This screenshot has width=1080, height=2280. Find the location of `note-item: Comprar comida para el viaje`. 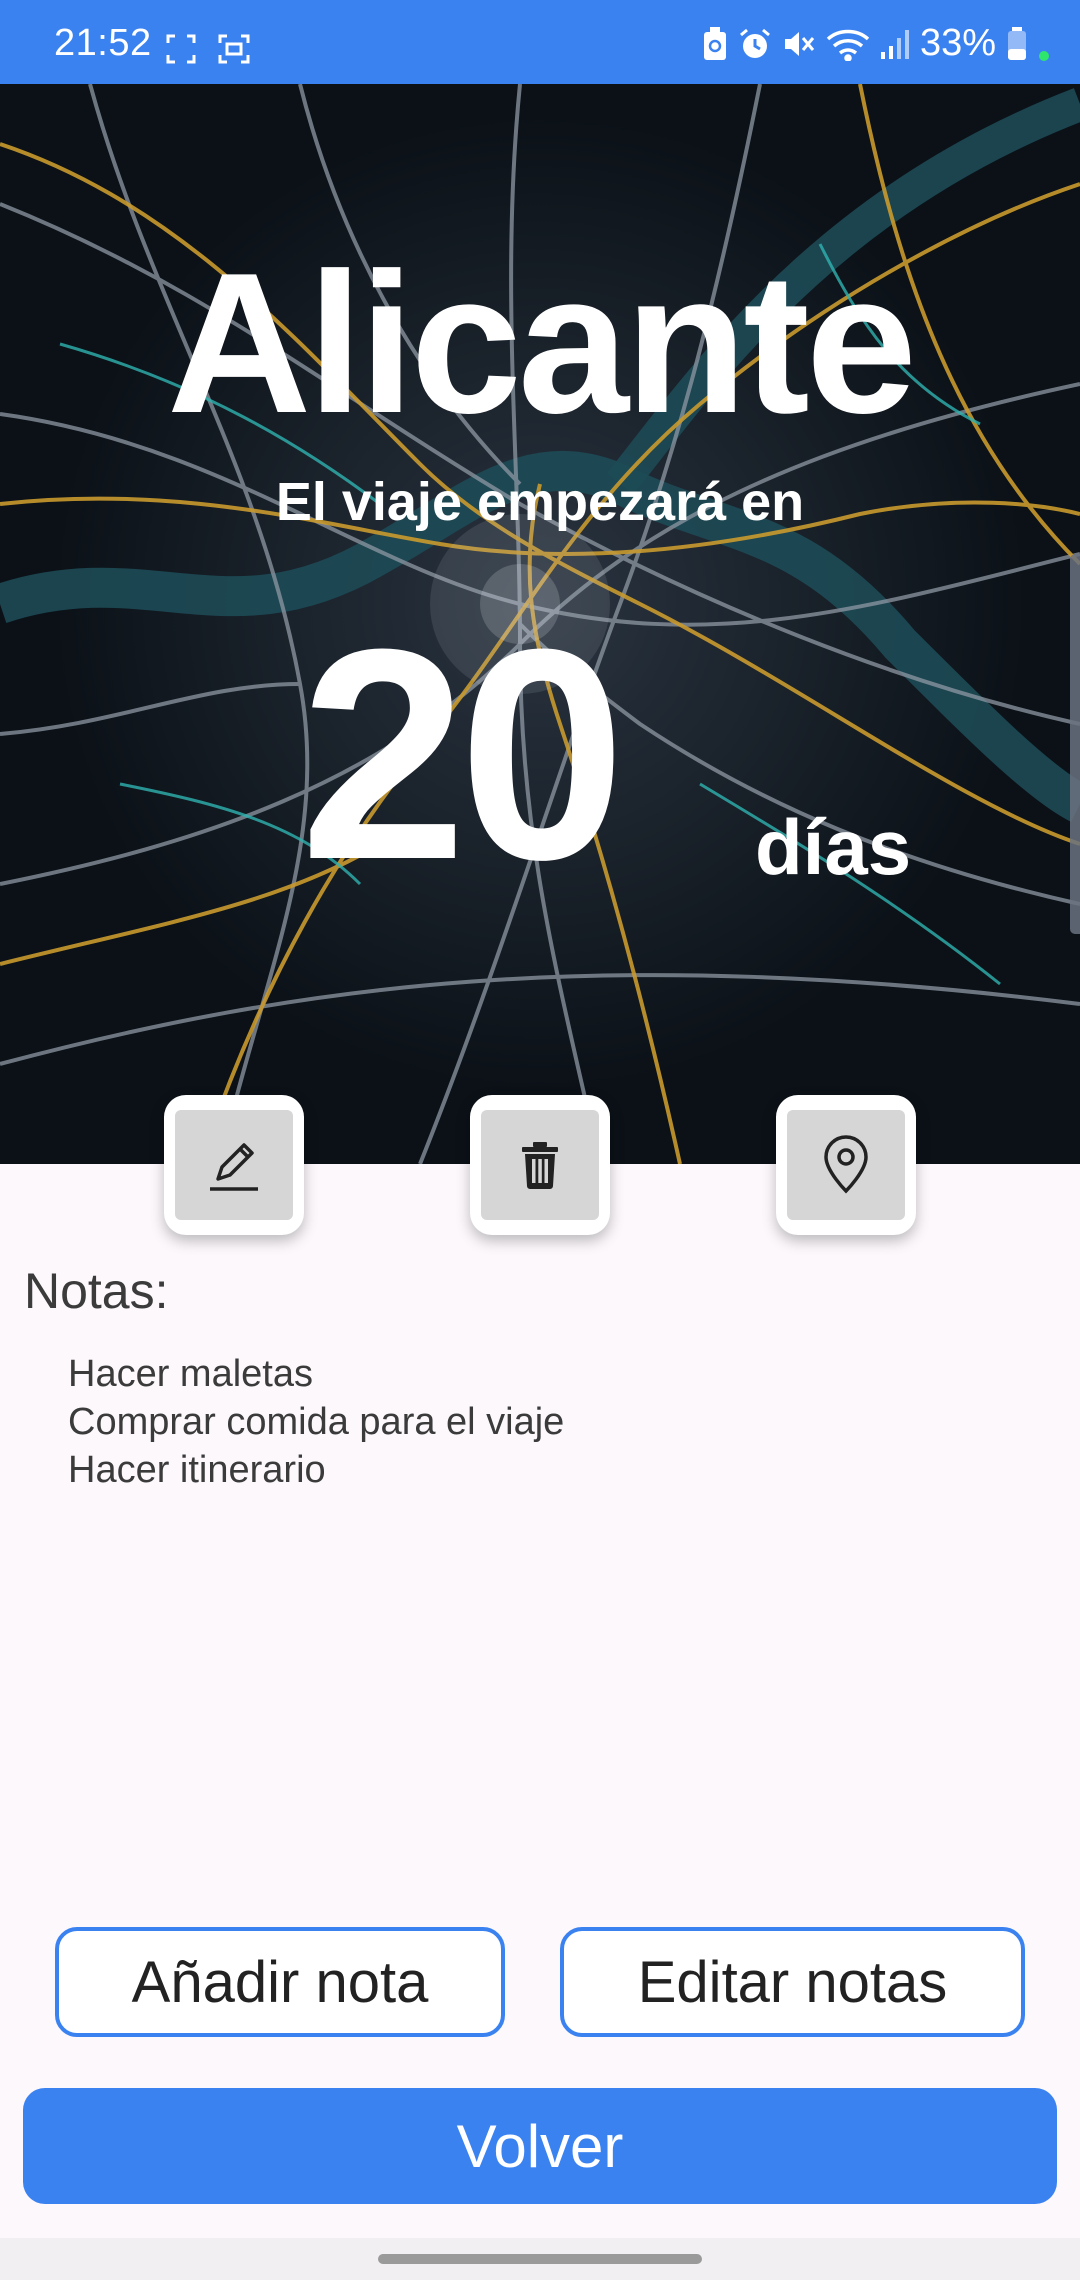

note-item: Comprar comida para el viaje is located at coordinates (316, 1422).